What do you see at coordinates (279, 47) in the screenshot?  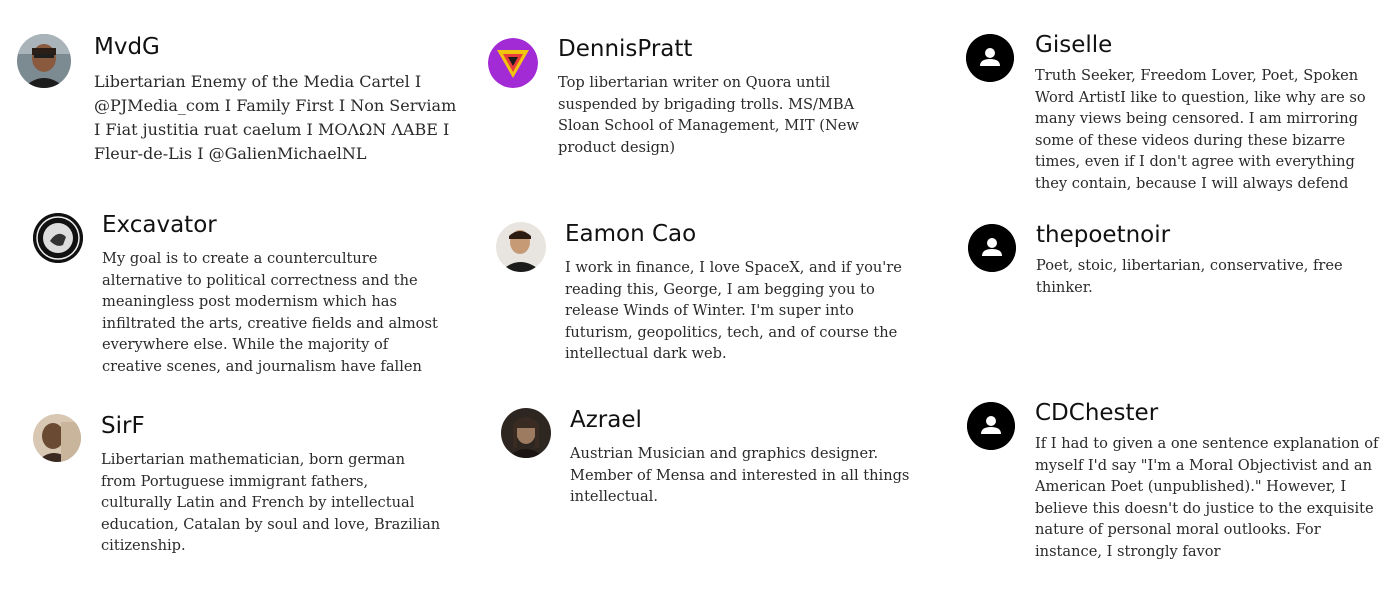 I see `profile-name: MvdG` at bounding box center [279, 47].